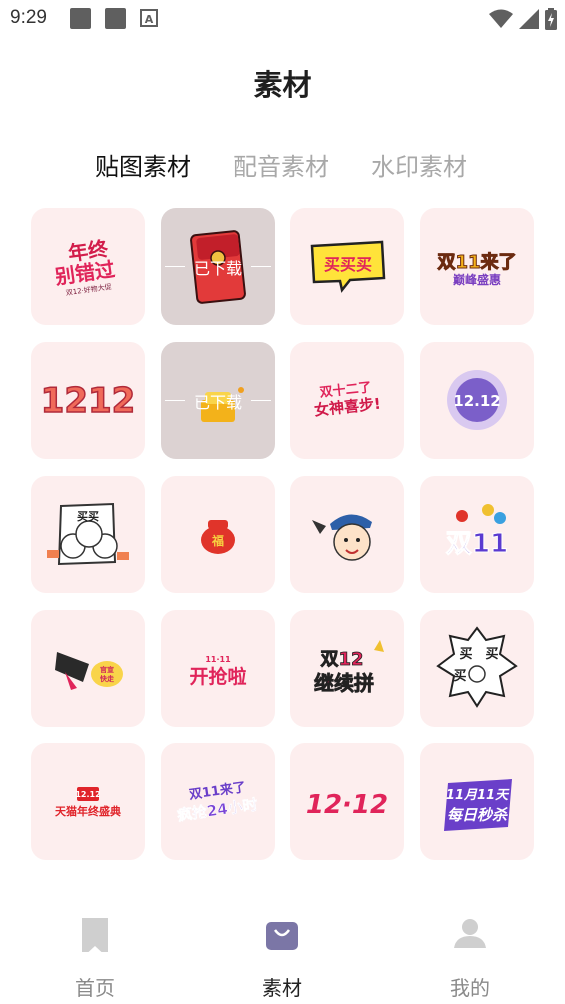 Image resolution: width=565 pixels, height=1004 pixels. I want to click on sticker-tile: 1212, so click(88, 400).